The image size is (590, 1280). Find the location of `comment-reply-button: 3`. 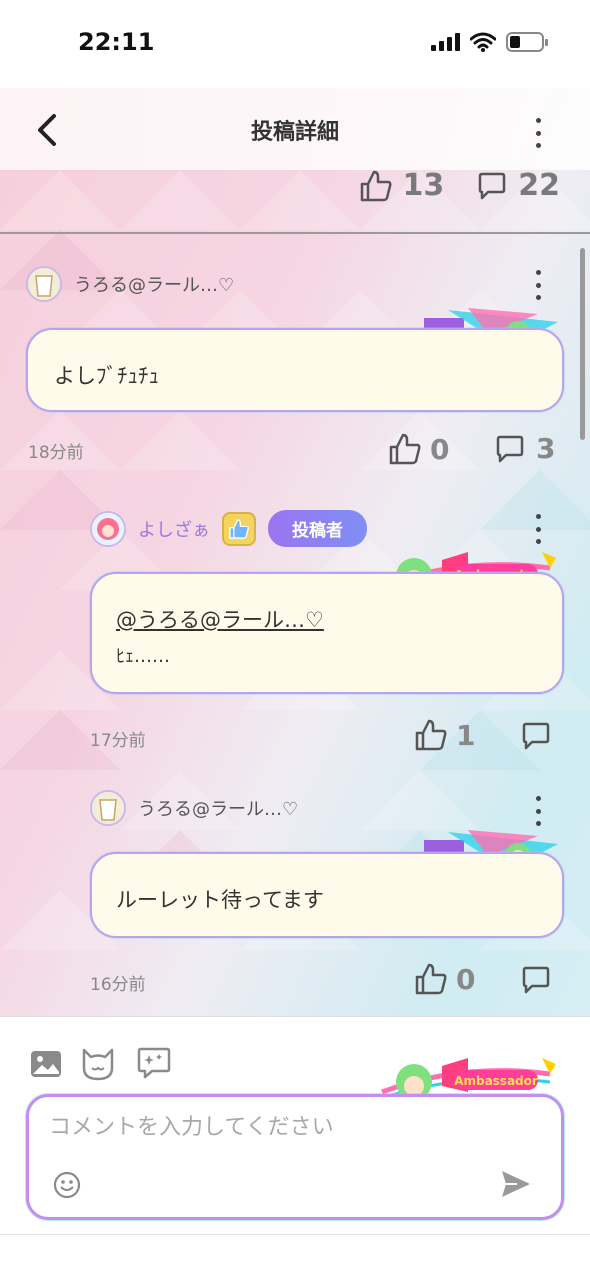

comment-reply-button: 3 is located at coordinates (524, 448).